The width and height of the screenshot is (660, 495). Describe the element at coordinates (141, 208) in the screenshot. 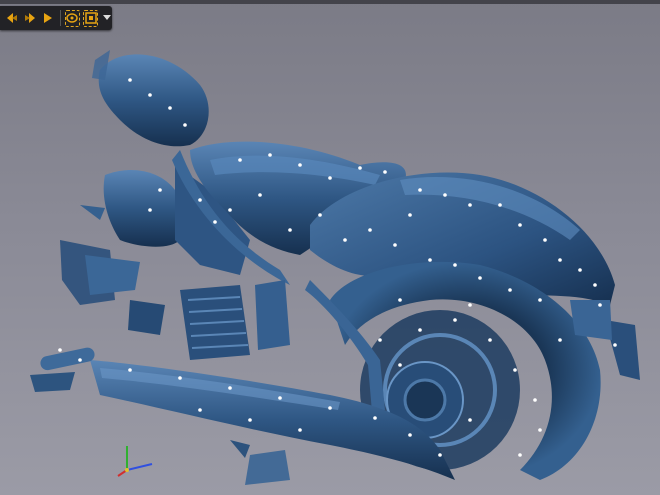

I see `side-panel` at that location.